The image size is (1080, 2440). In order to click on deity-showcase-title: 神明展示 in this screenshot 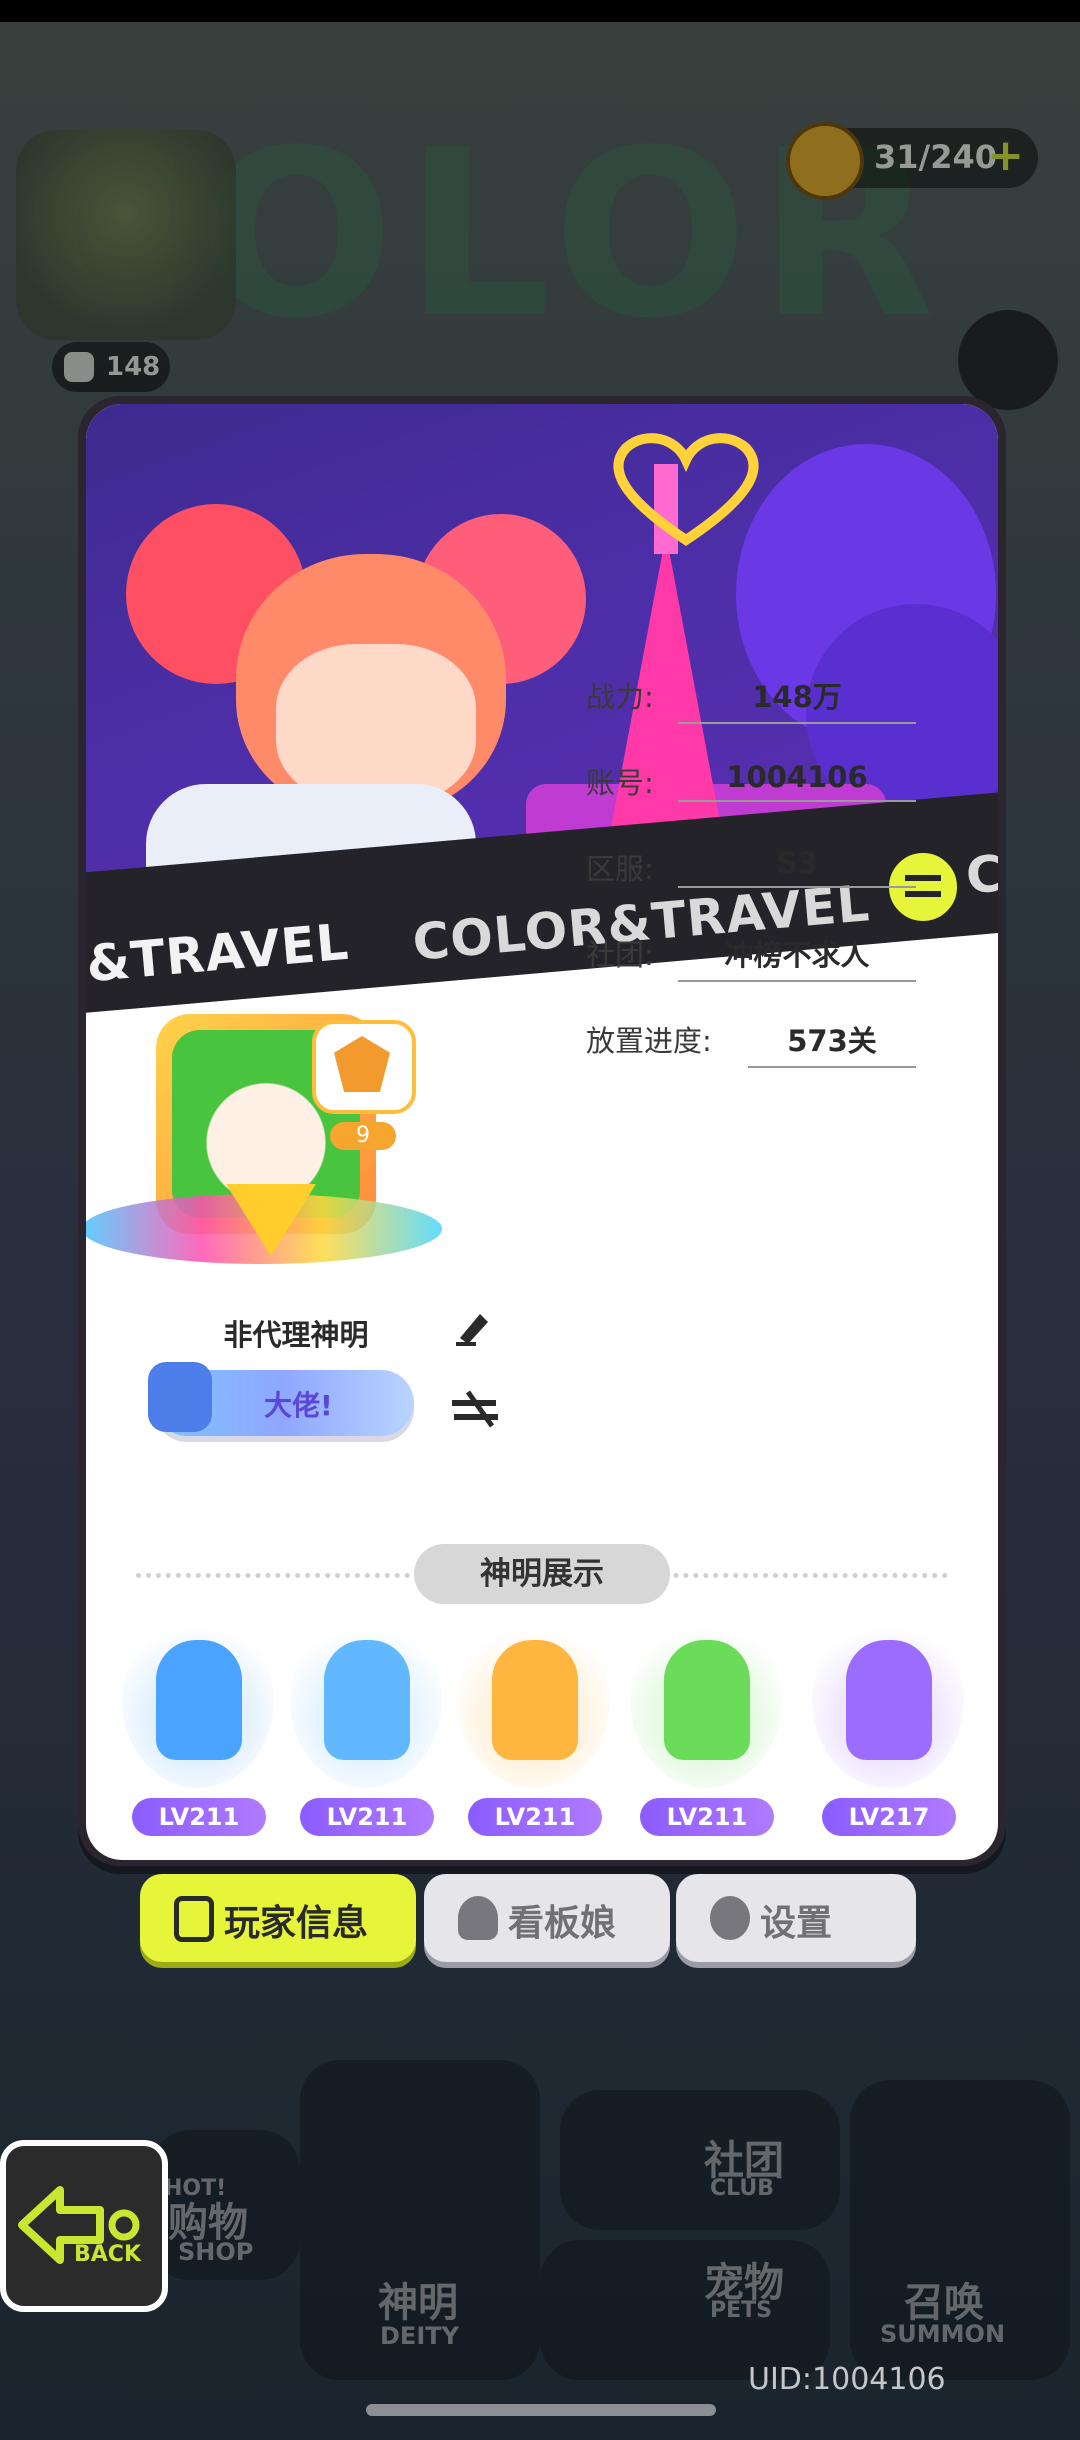, I will do `click(542, 1574)`.